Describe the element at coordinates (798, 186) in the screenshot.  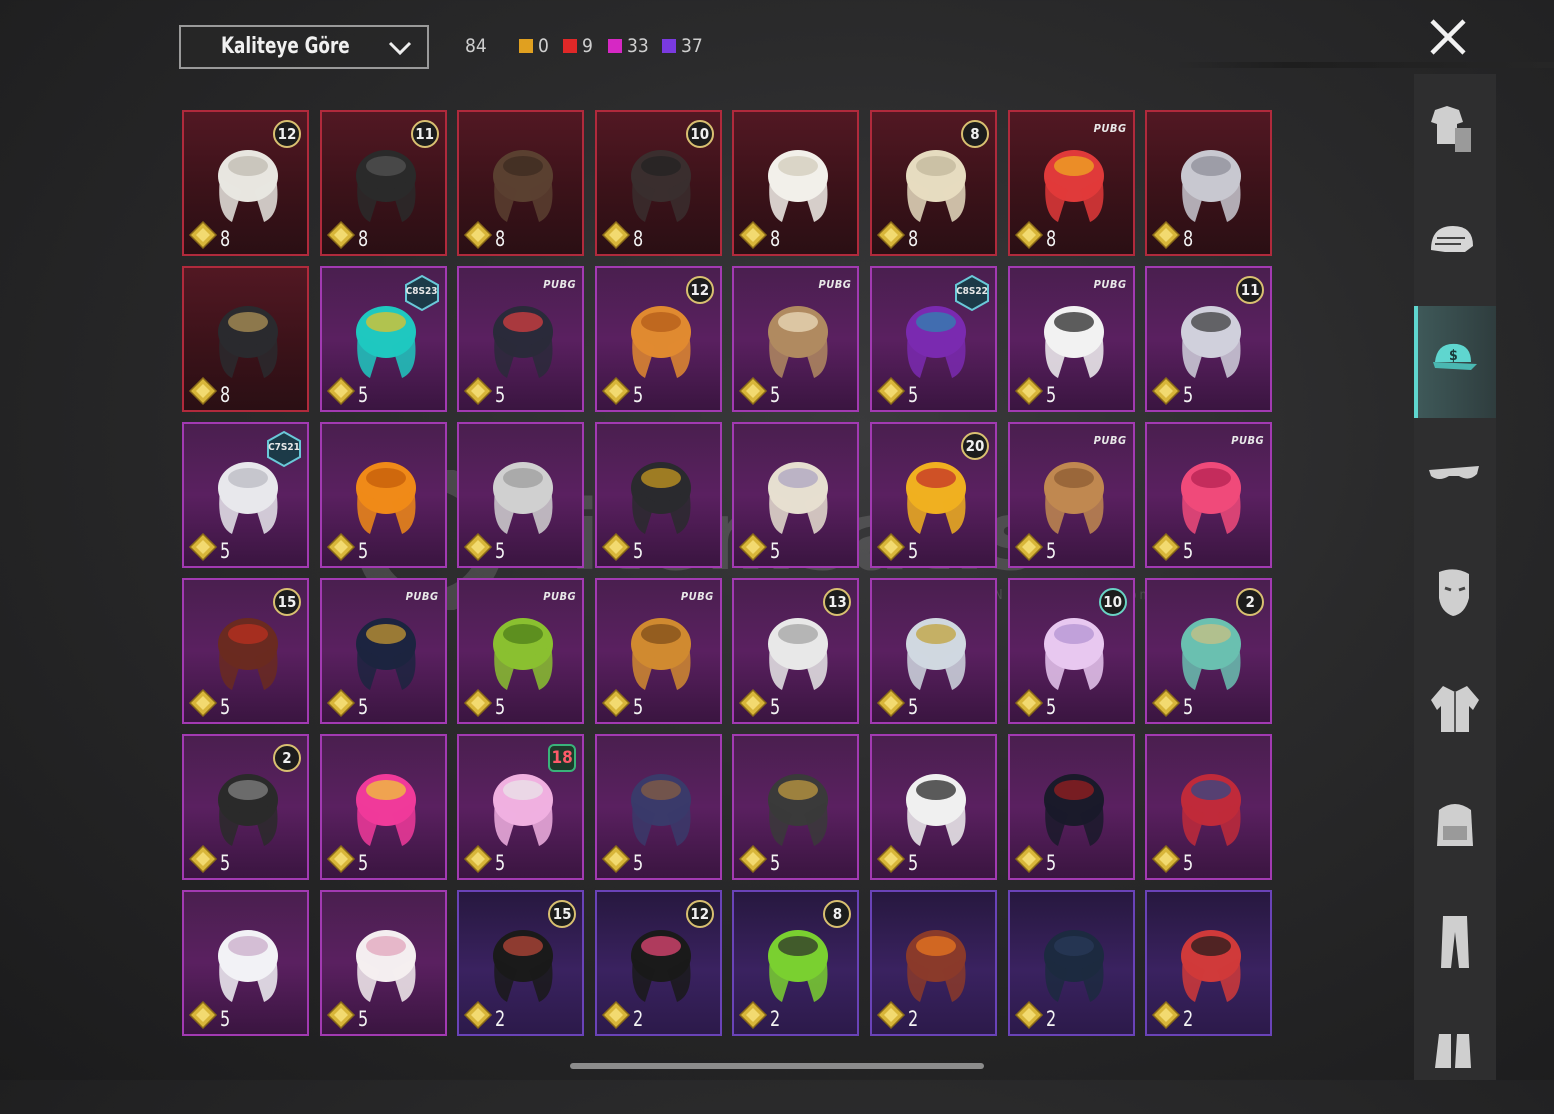
I see `white-cowboy-hat-icon` at that location.